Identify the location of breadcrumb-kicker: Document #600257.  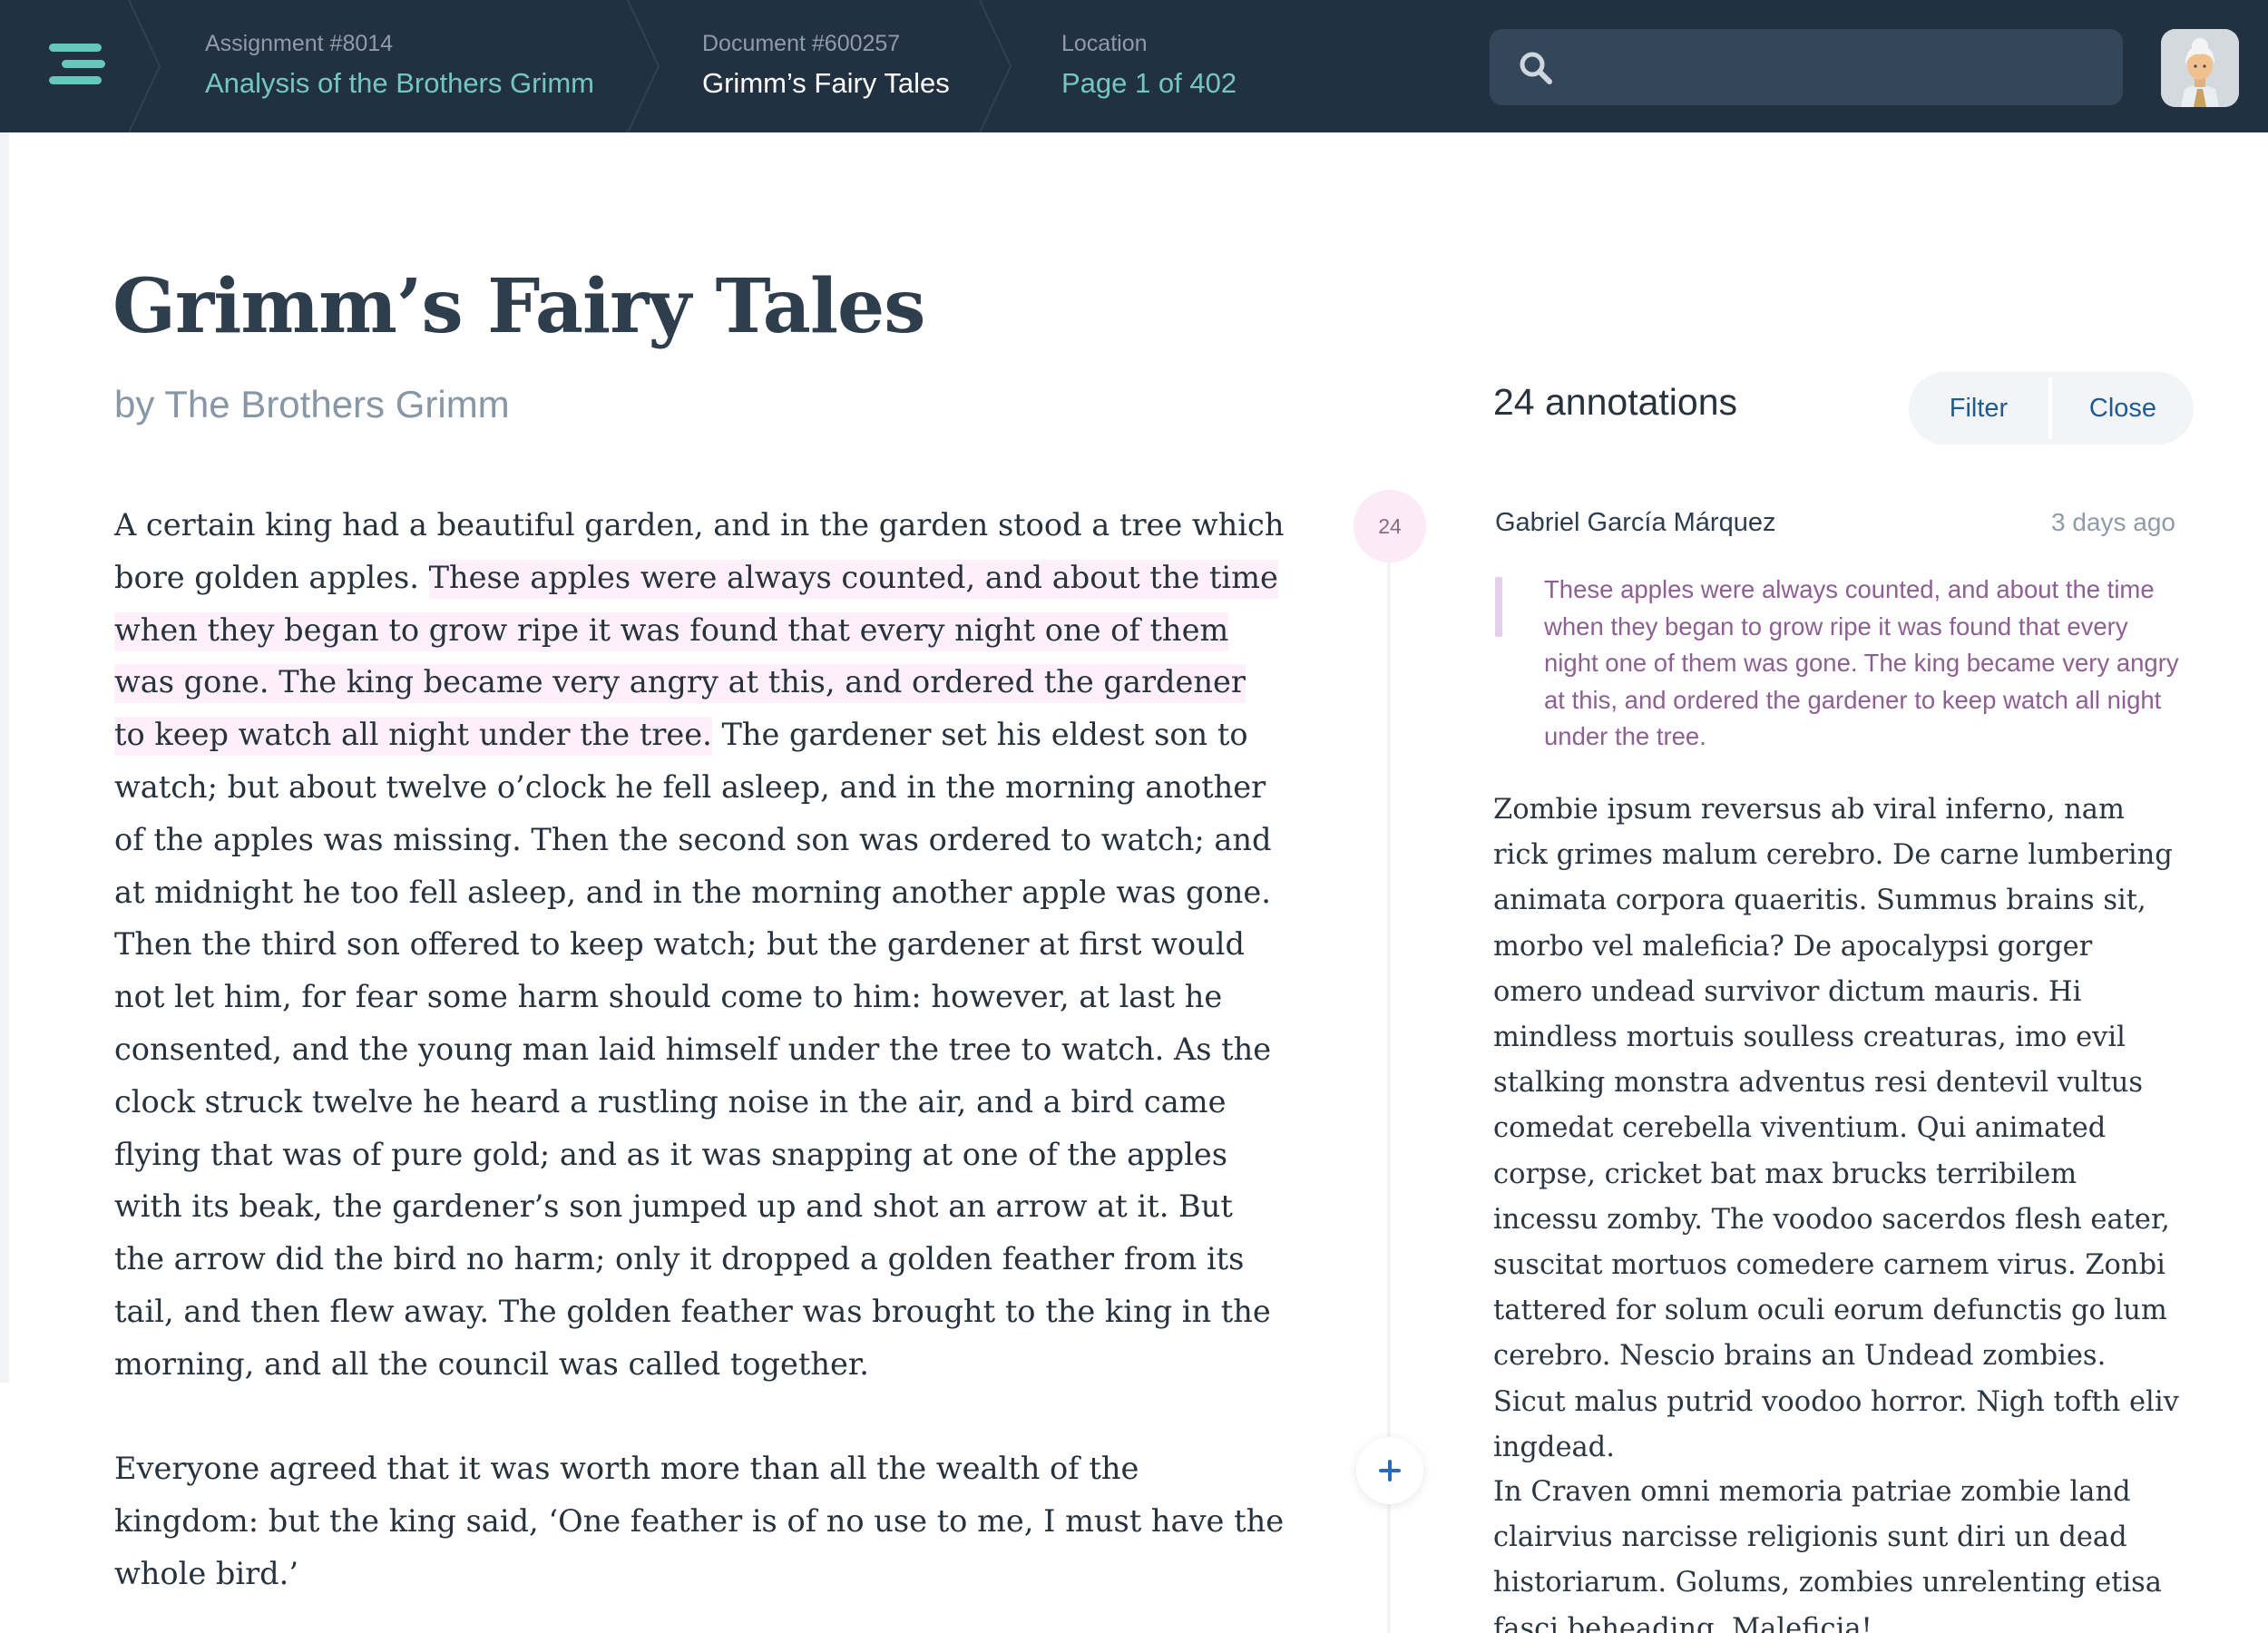
(802, 43).